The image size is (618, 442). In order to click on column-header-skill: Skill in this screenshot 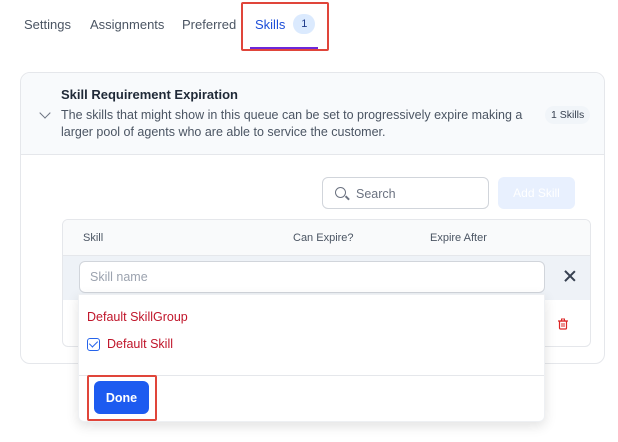, I will do `click(93, 238)`.